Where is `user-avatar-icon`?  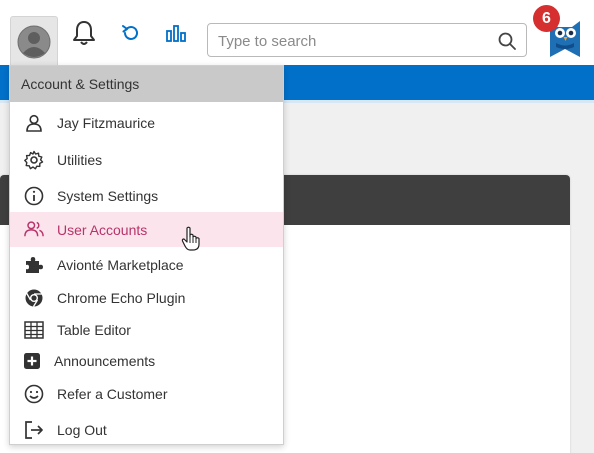 user-avatar-icon is located at coordinates (34, 41).